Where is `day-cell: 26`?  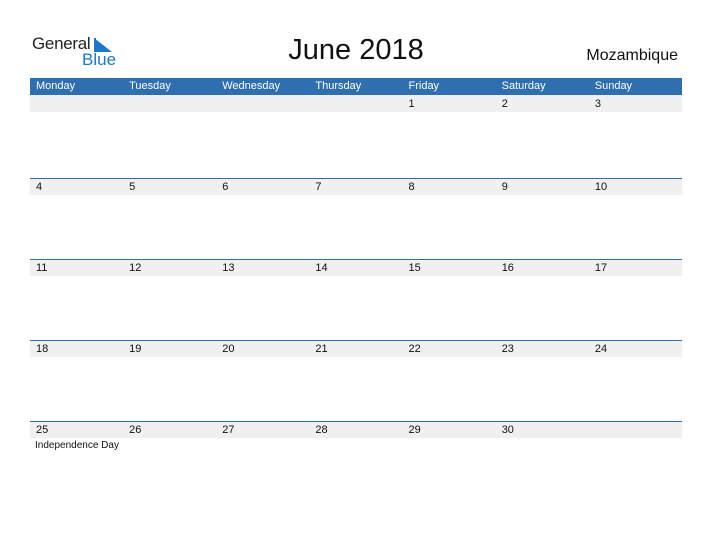
day-cell: 26 is located at coordinates (169, 461).